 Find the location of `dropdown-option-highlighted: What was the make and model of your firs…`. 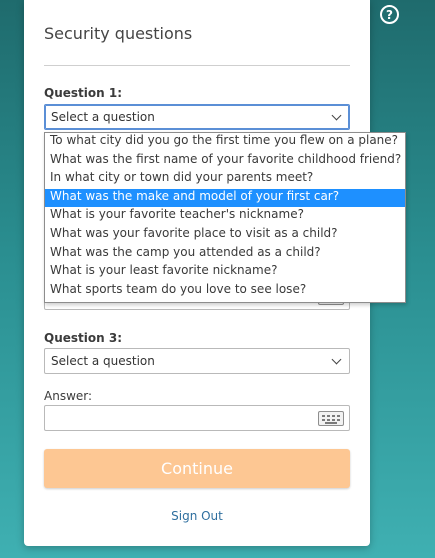

dropdown-option-highlighted: What was the make and model of your firs… is located at coordinates (225, 198).